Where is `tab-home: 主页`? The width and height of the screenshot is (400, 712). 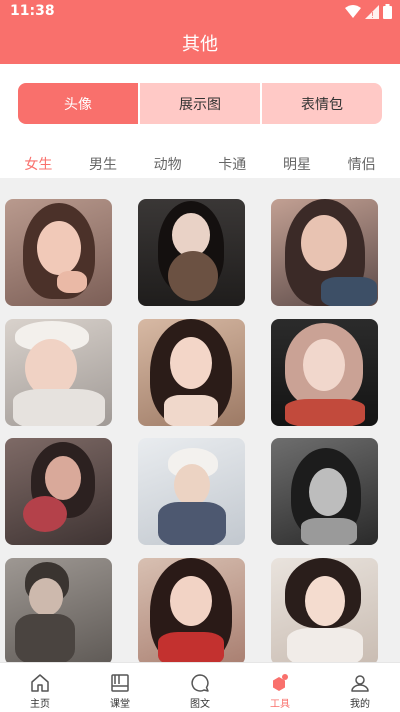
tab-home: 主页 is located at coordinates (40, 687).